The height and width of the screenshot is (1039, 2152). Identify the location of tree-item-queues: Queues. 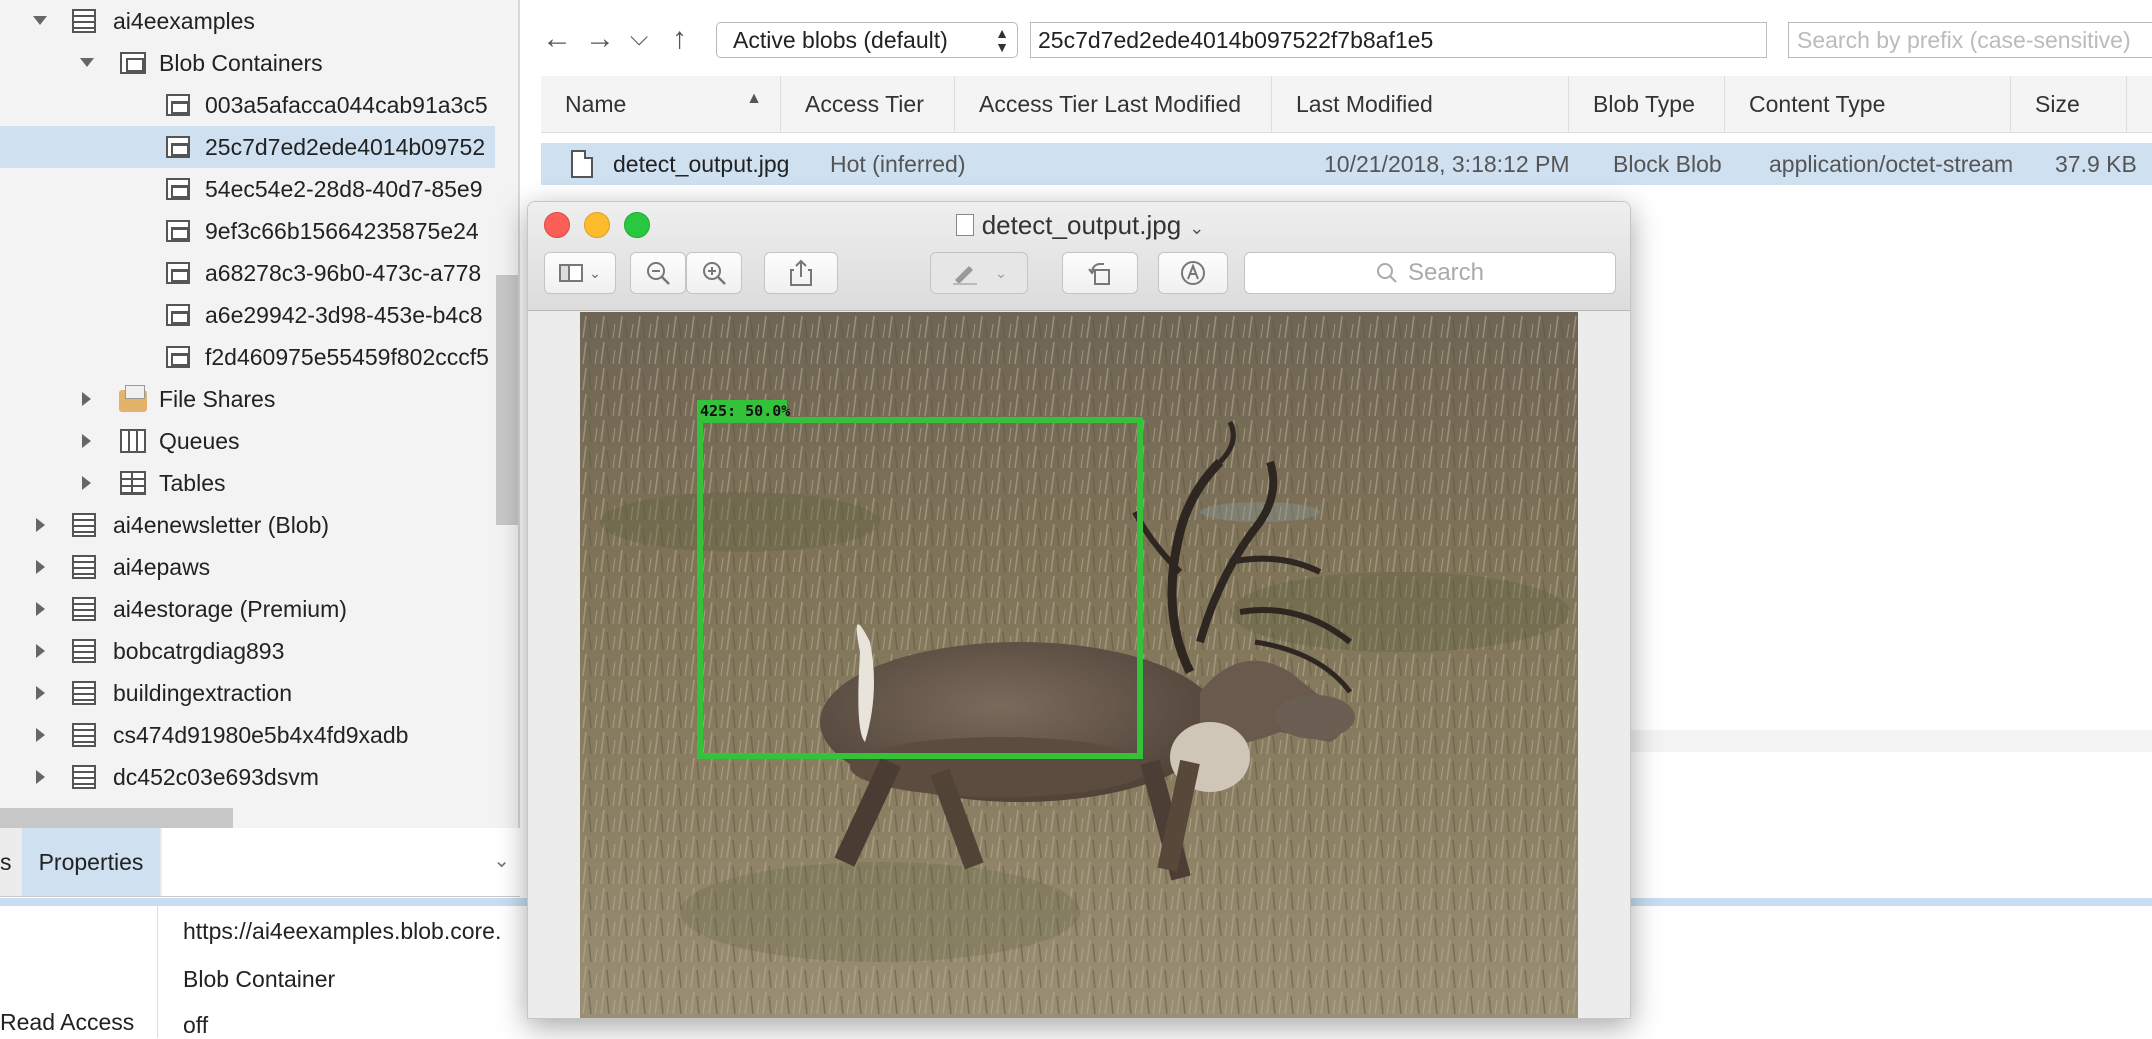
(247, 441).